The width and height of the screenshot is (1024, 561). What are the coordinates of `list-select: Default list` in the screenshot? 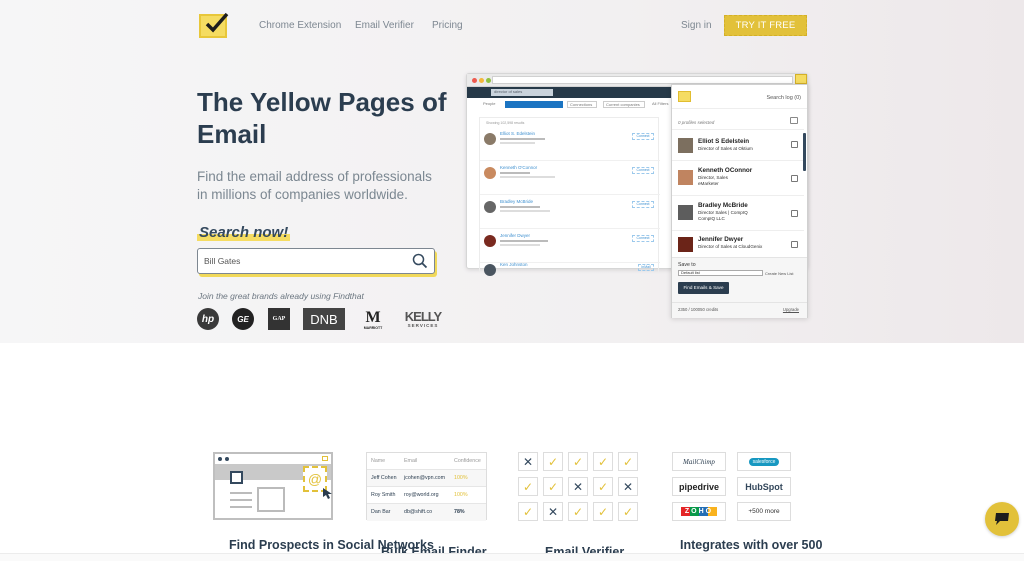 It's located at (720, 273).